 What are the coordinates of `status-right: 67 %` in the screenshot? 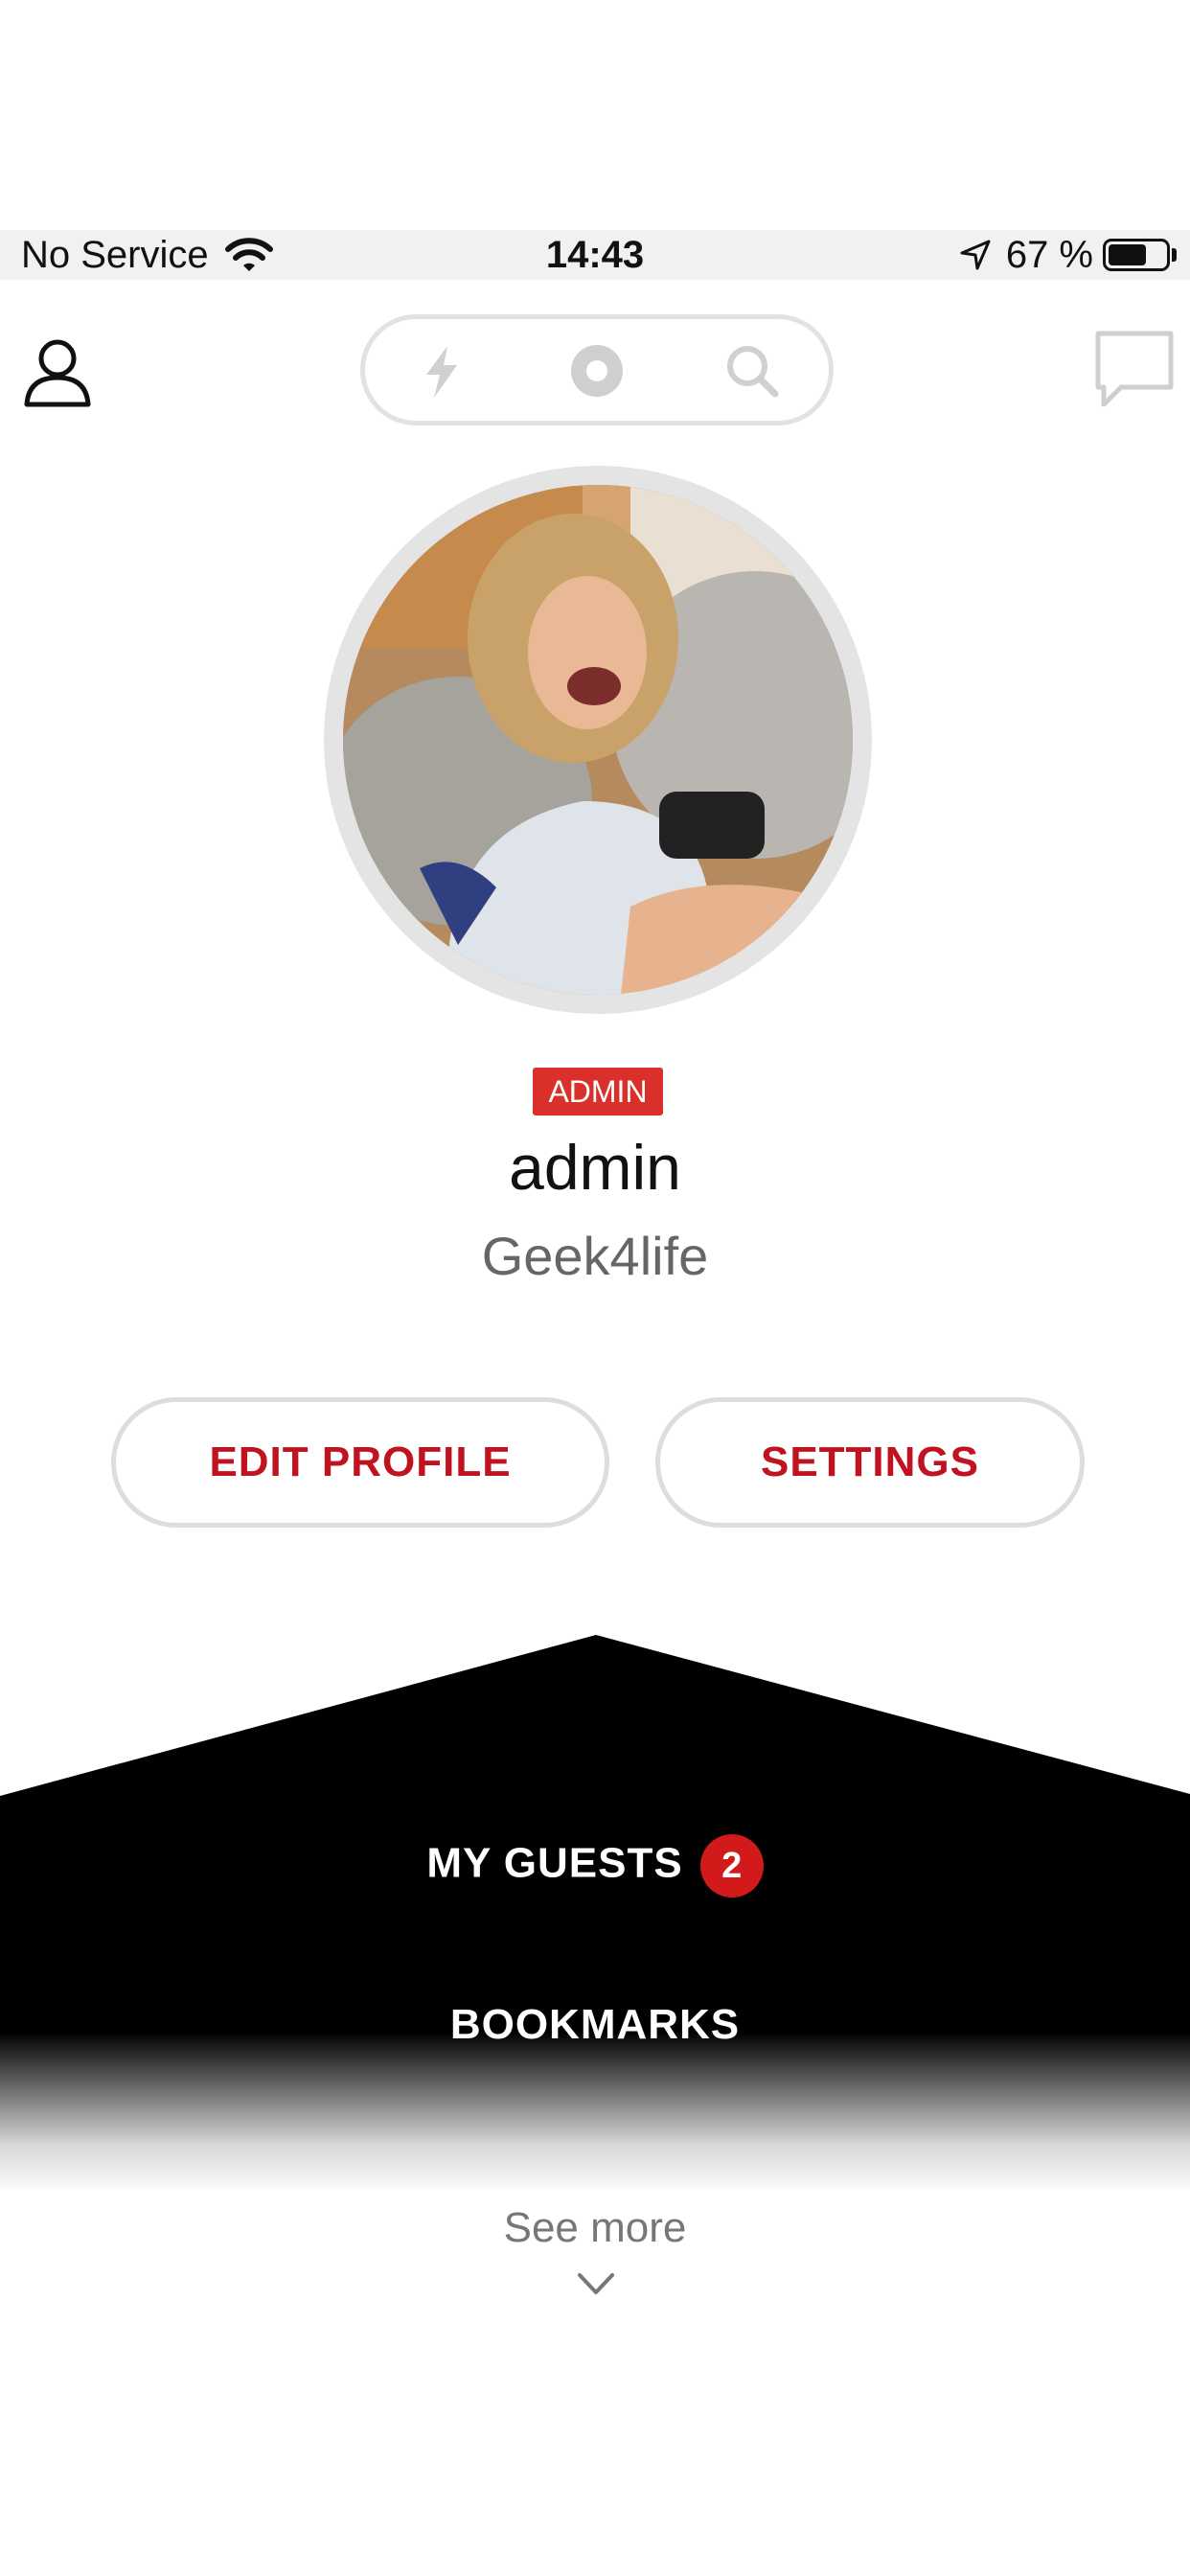 It's located at (1068, 255).